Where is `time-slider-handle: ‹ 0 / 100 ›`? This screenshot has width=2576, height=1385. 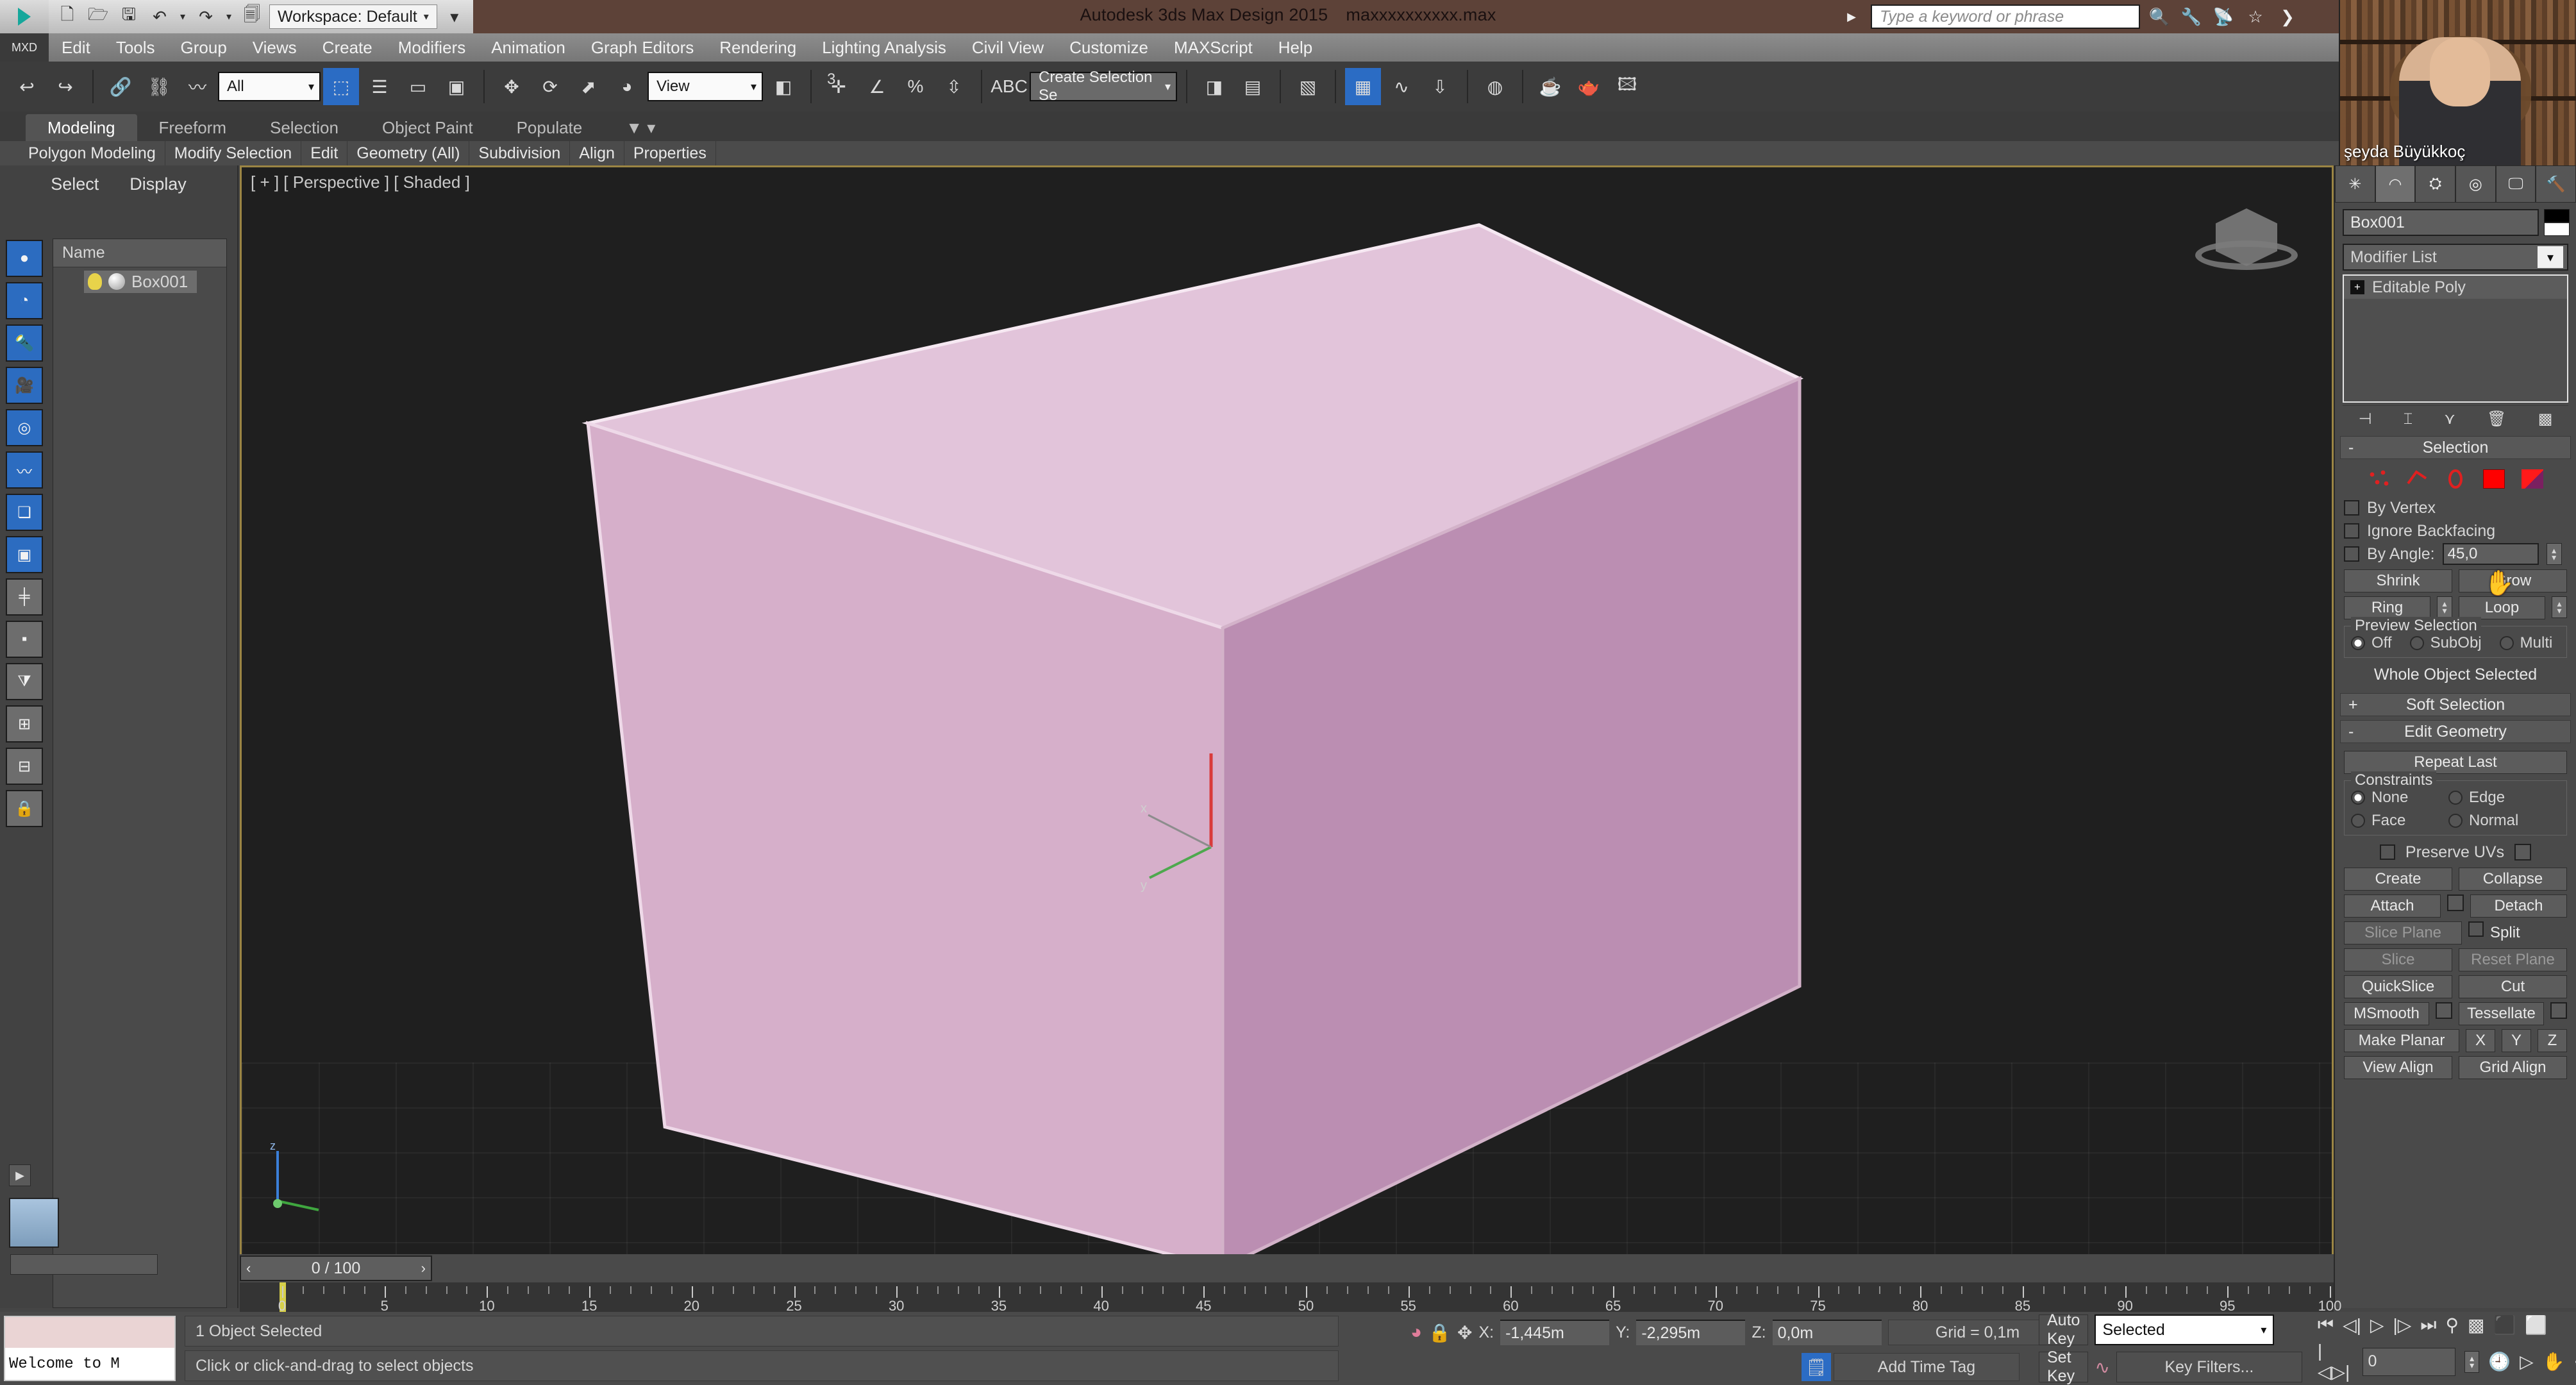
time-slider-handle: ‹ 0 / 100 › is located at coordinates (336, 1268).